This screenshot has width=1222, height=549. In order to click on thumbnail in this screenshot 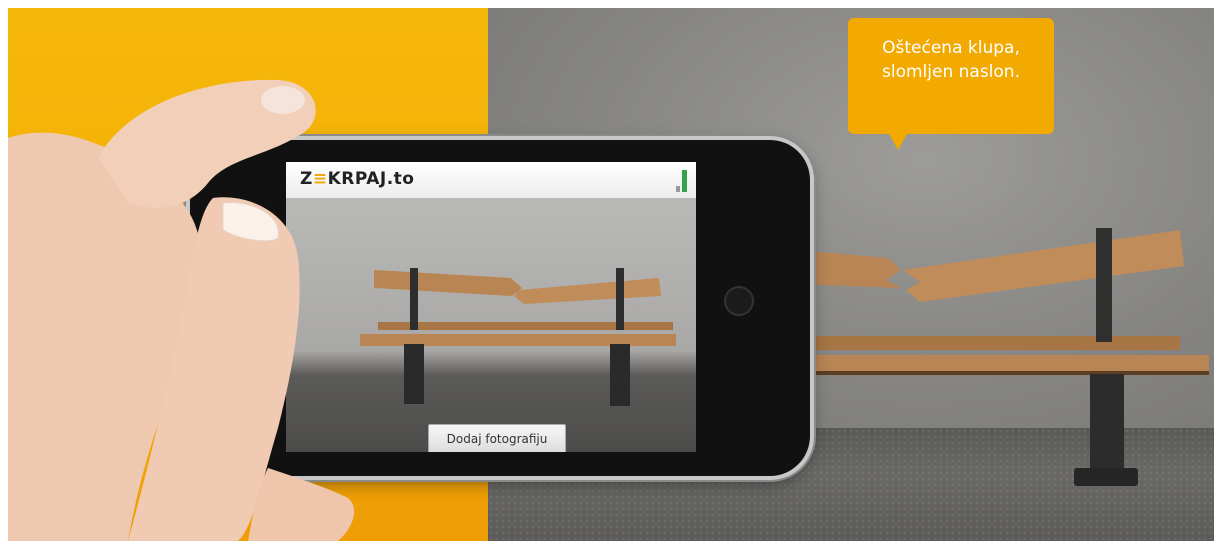, I will do `click(283, 100)`.